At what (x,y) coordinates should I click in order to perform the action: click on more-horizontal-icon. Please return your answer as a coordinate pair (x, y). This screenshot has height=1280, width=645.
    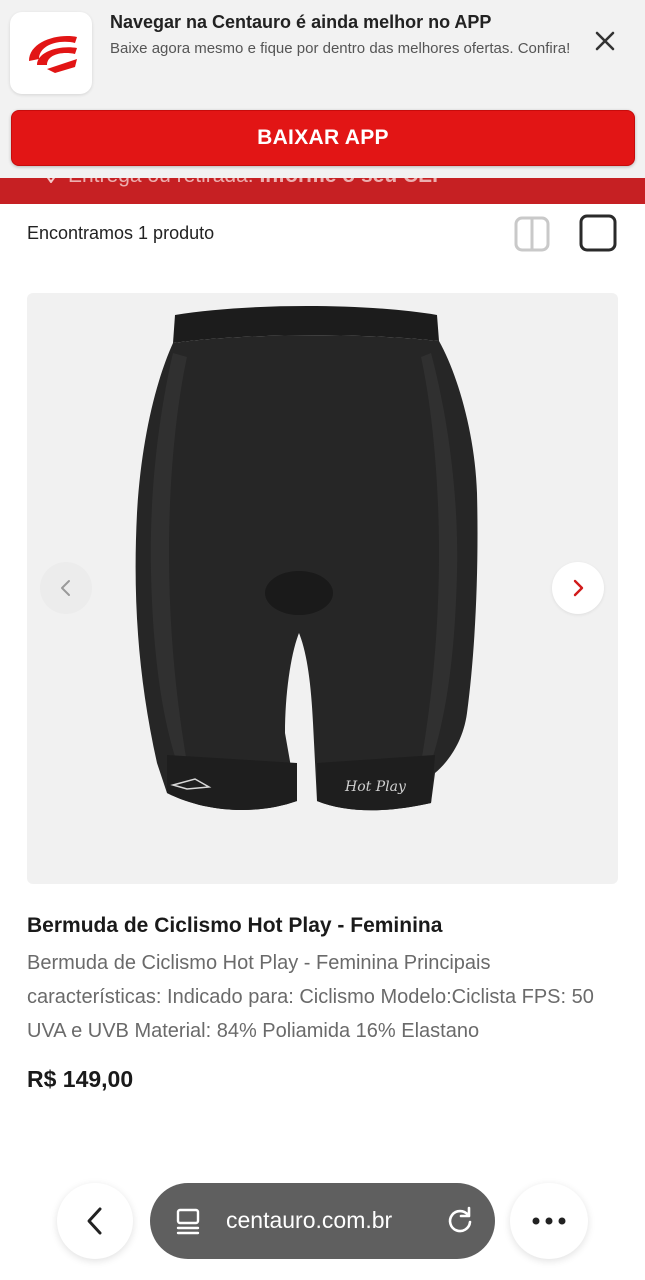
    Looking at the image, I should click on (549, 1221).